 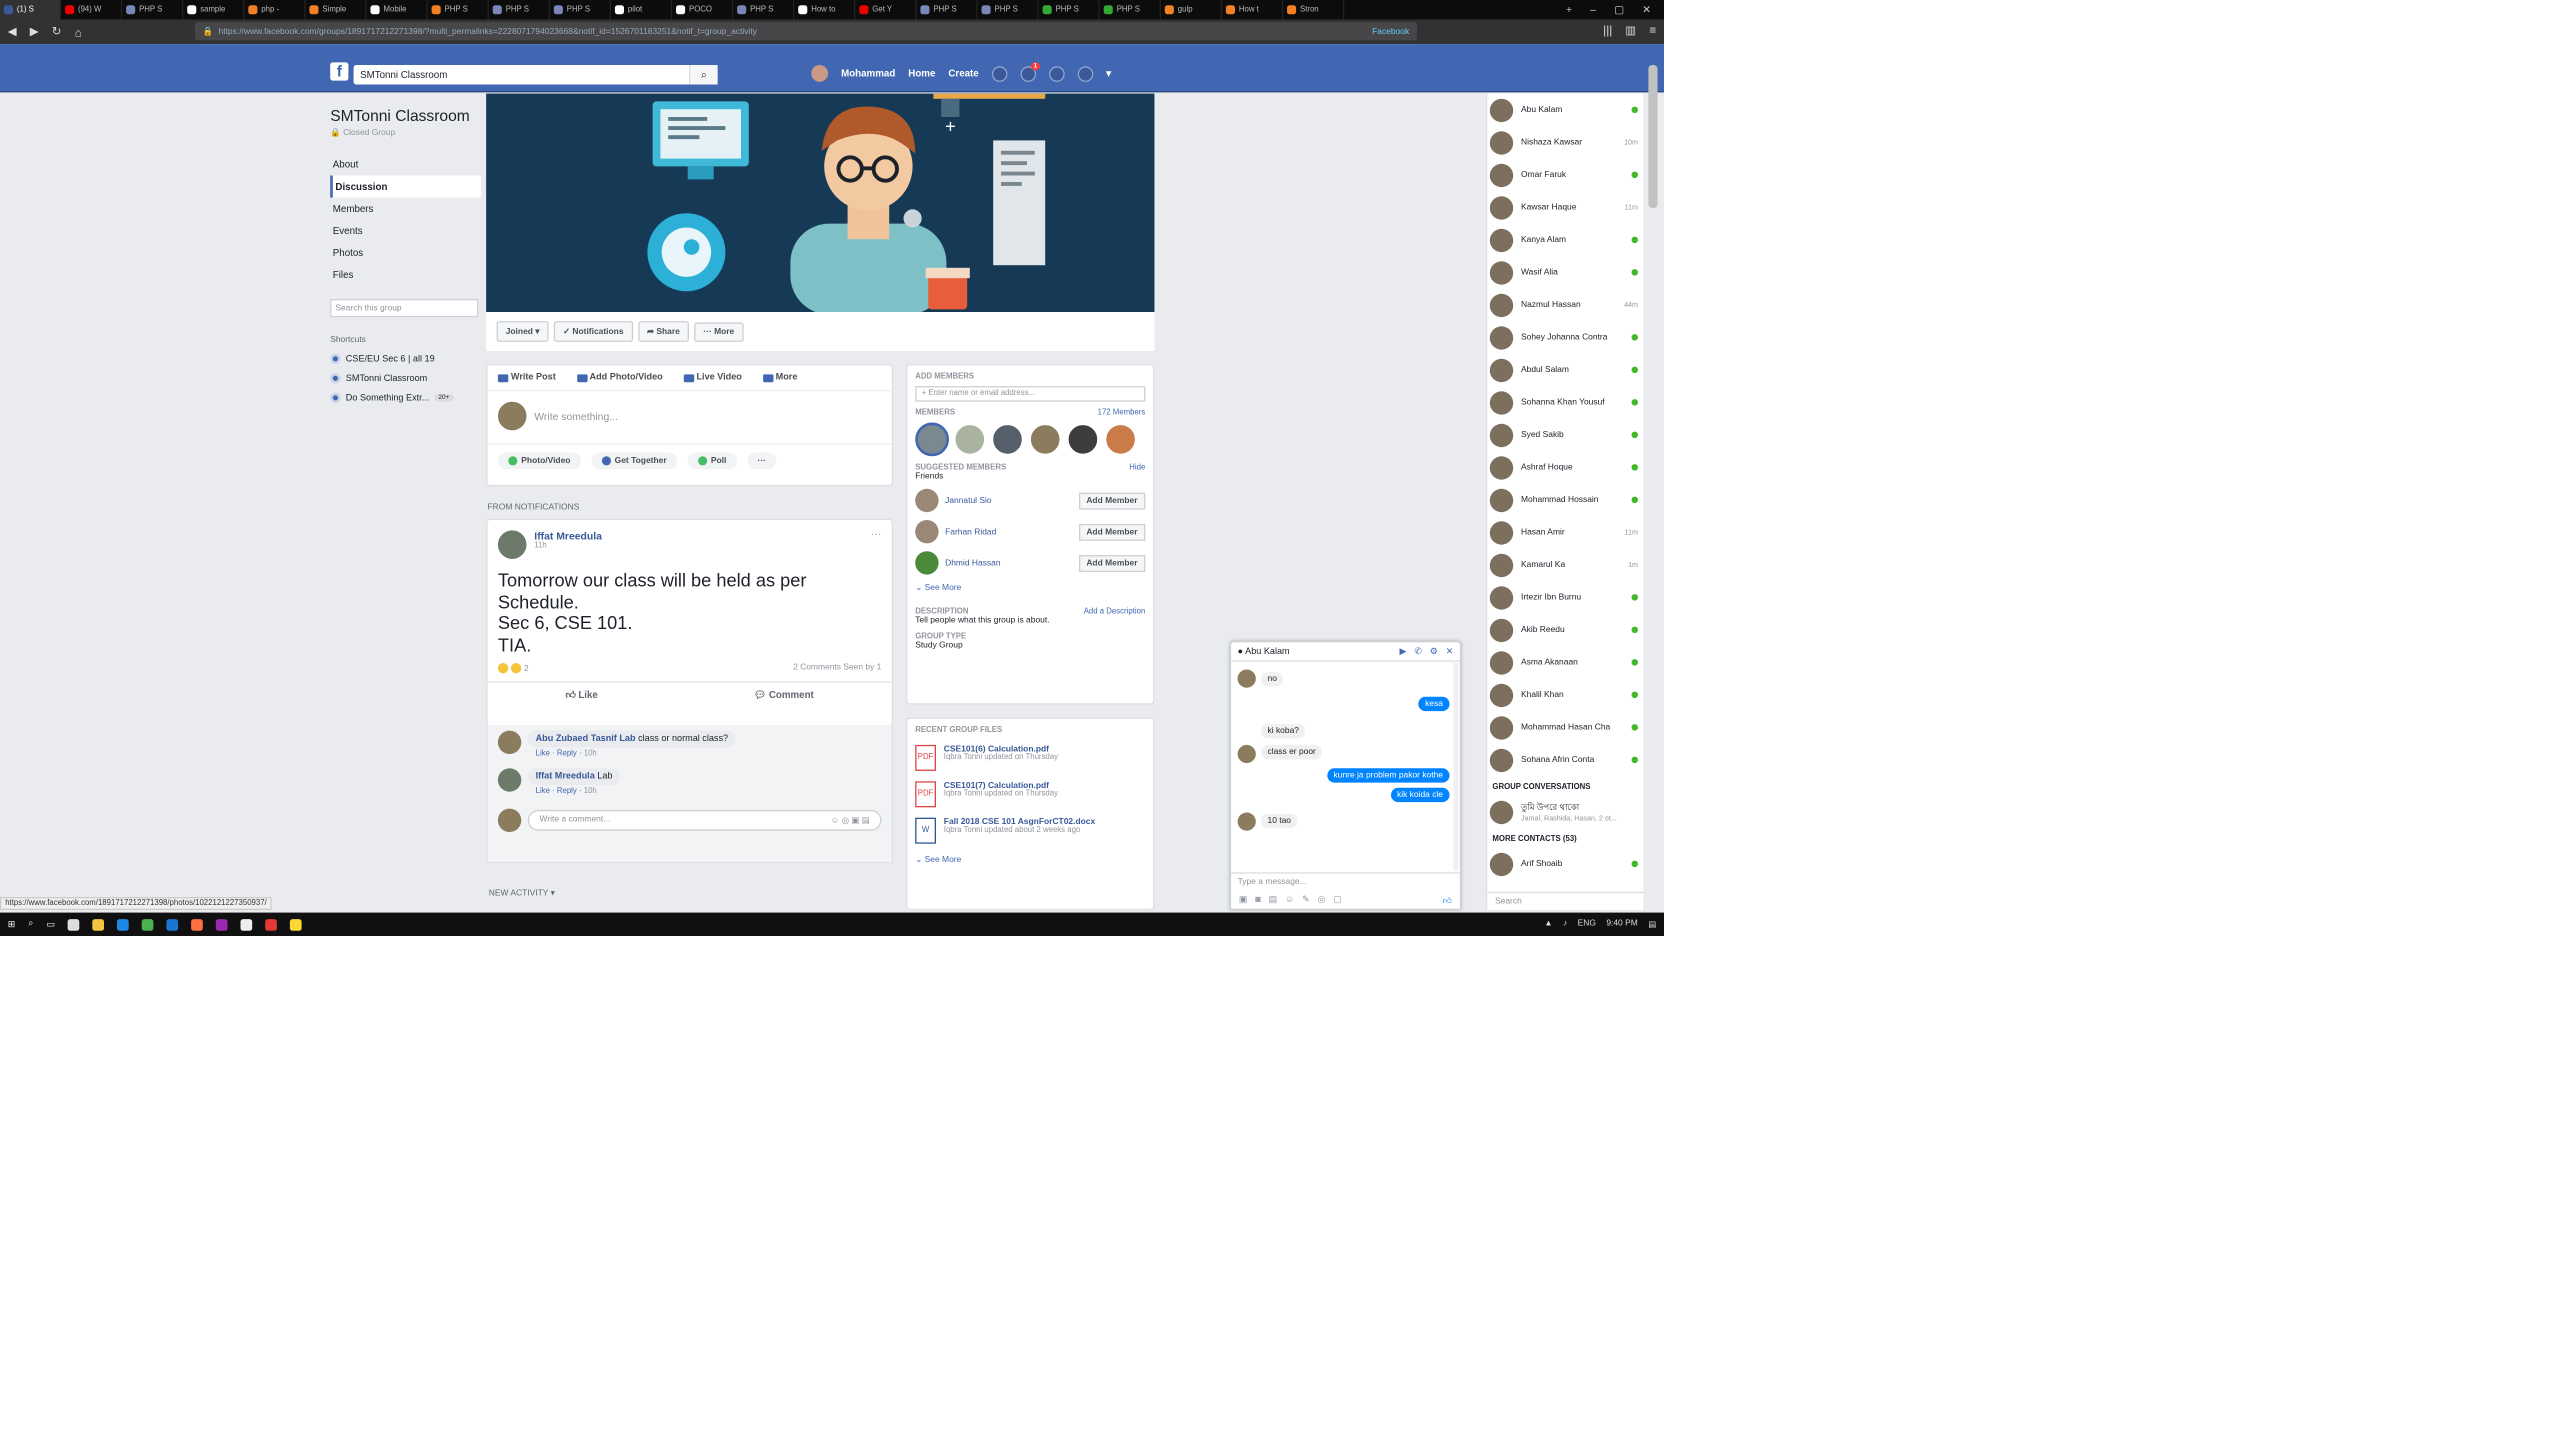 What do you see at coordinates (405, 186) in the screenshot?
I see `group-nav-discussion: Discussion` at bounding box center [405, 186].